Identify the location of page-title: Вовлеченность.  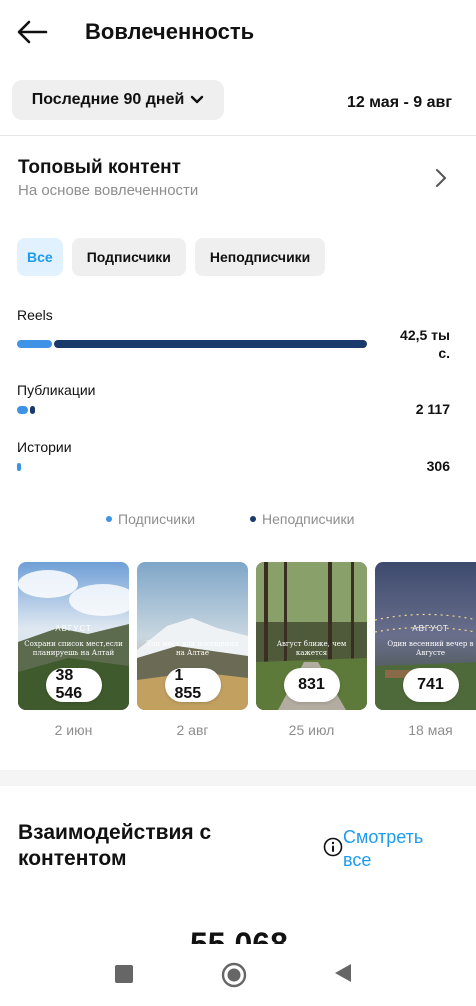
(170, 31).